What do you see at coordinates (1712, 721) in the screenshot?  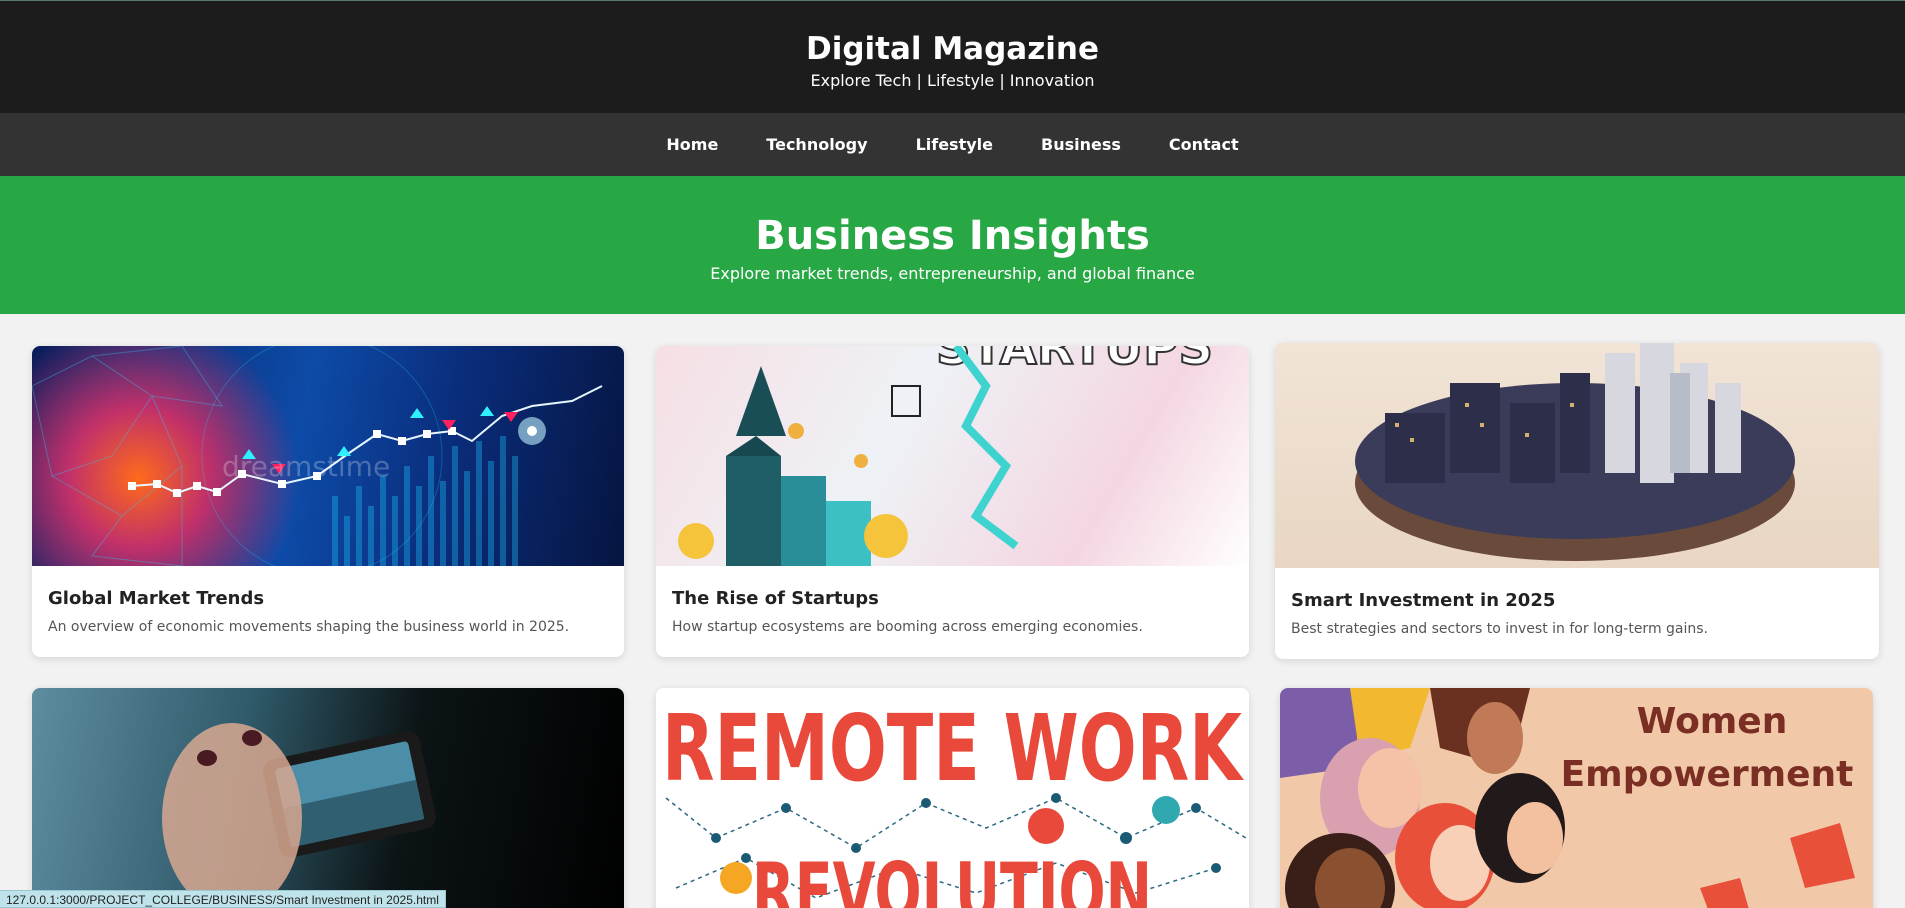 I see `women-title-line1: Women` at bounding box center [1712, 721].